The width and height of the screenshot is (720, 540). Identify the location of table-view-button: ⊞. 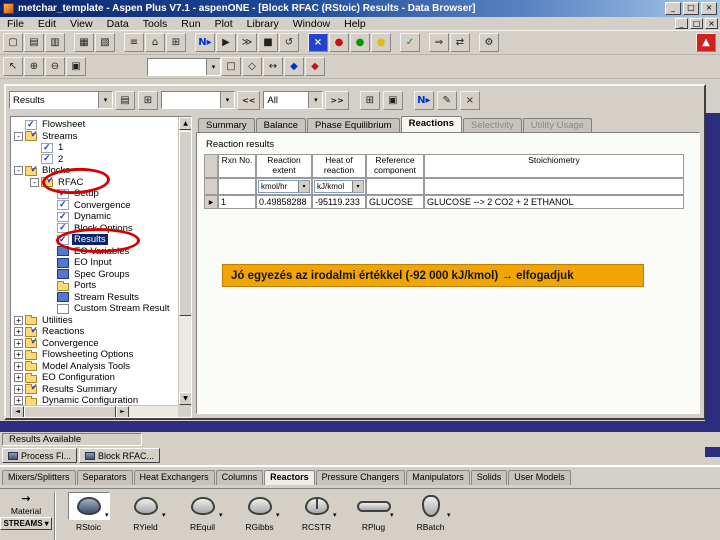
(369, 100).